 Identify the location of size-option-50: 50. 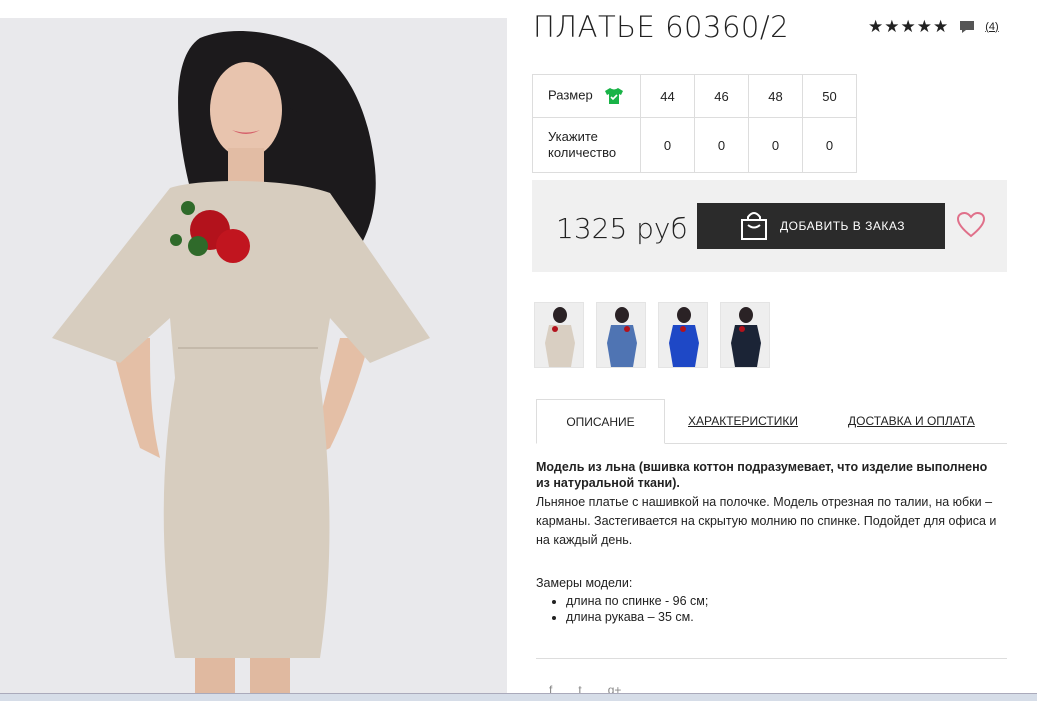
(829, 96).